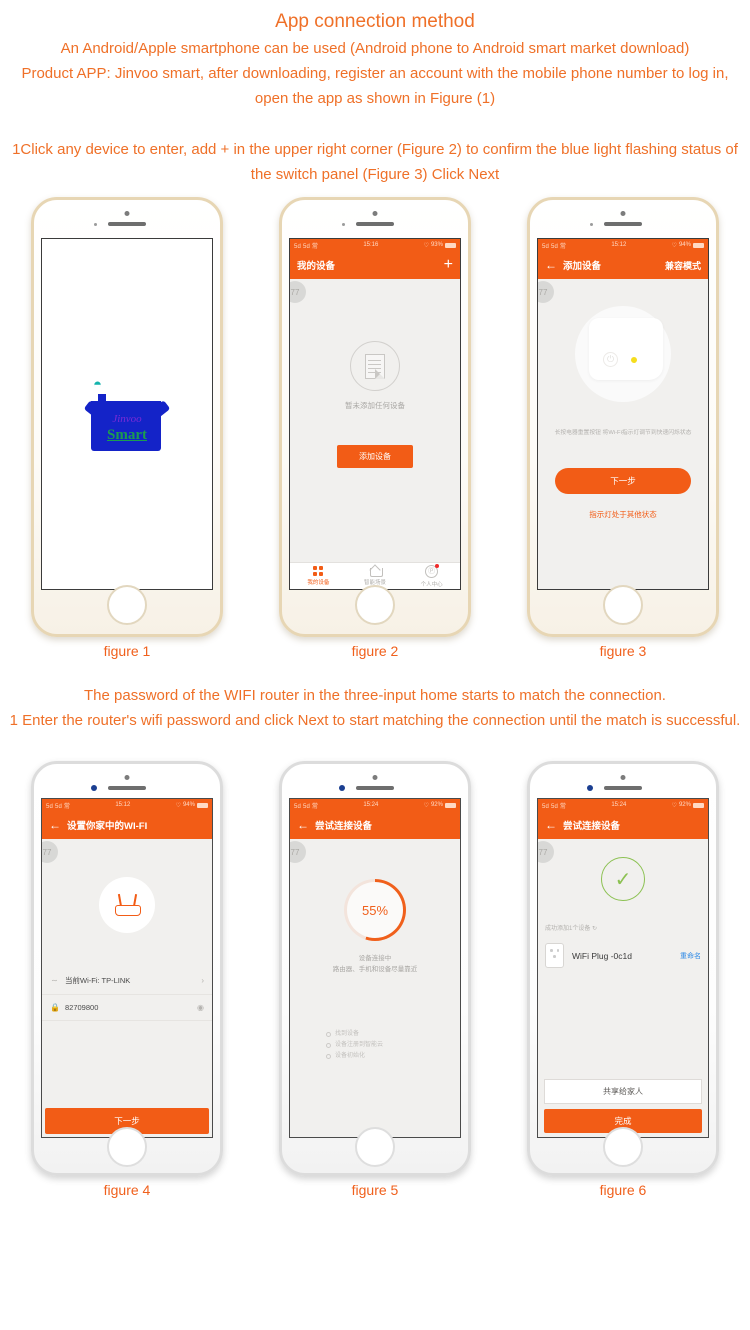 The width and height of the screenshot is (750, 1330). What do you see at coordinates (127, 419) in the screenshot?
I see `logo-script-text: Jinvoo` at bounding box center [127, 419].